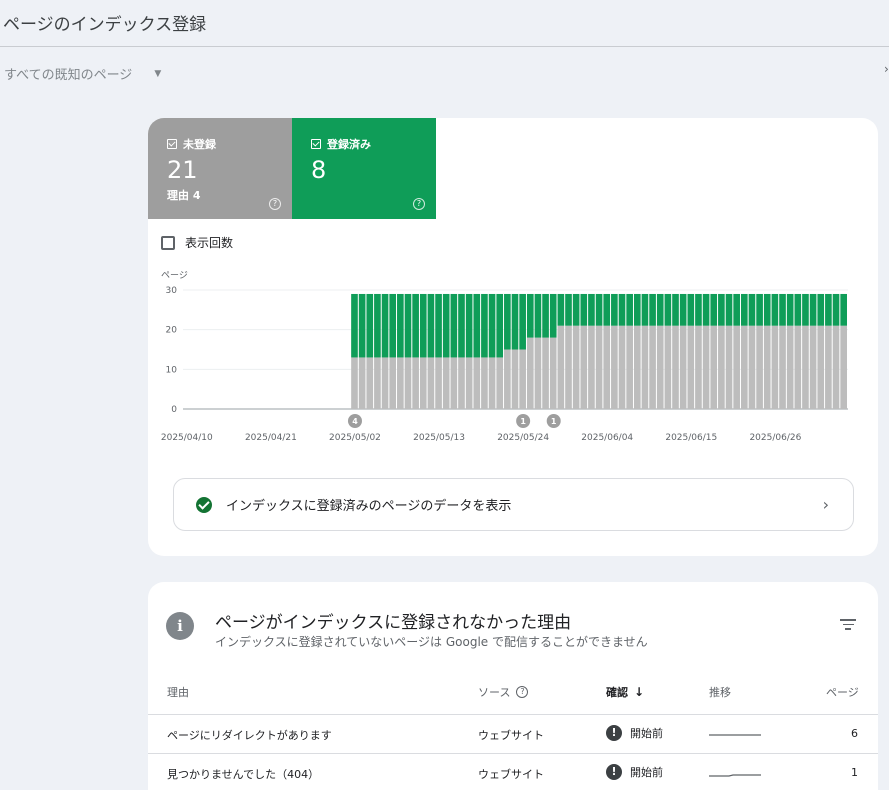 The image size is (889, 790). Describe the element at coordinates (513, 504) in the screenshot. I see `view-indexed-link: インデックスに登録済みのページのデータを表示 ›` at that location.